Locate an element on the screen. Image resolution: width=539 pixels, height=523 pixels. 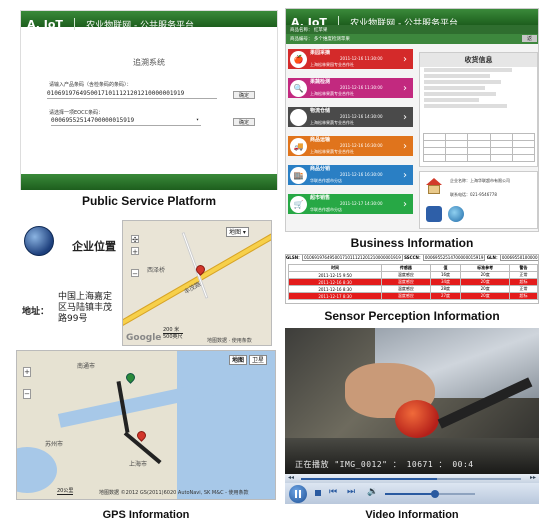
pause-icon is located at coordinates (296, 494).